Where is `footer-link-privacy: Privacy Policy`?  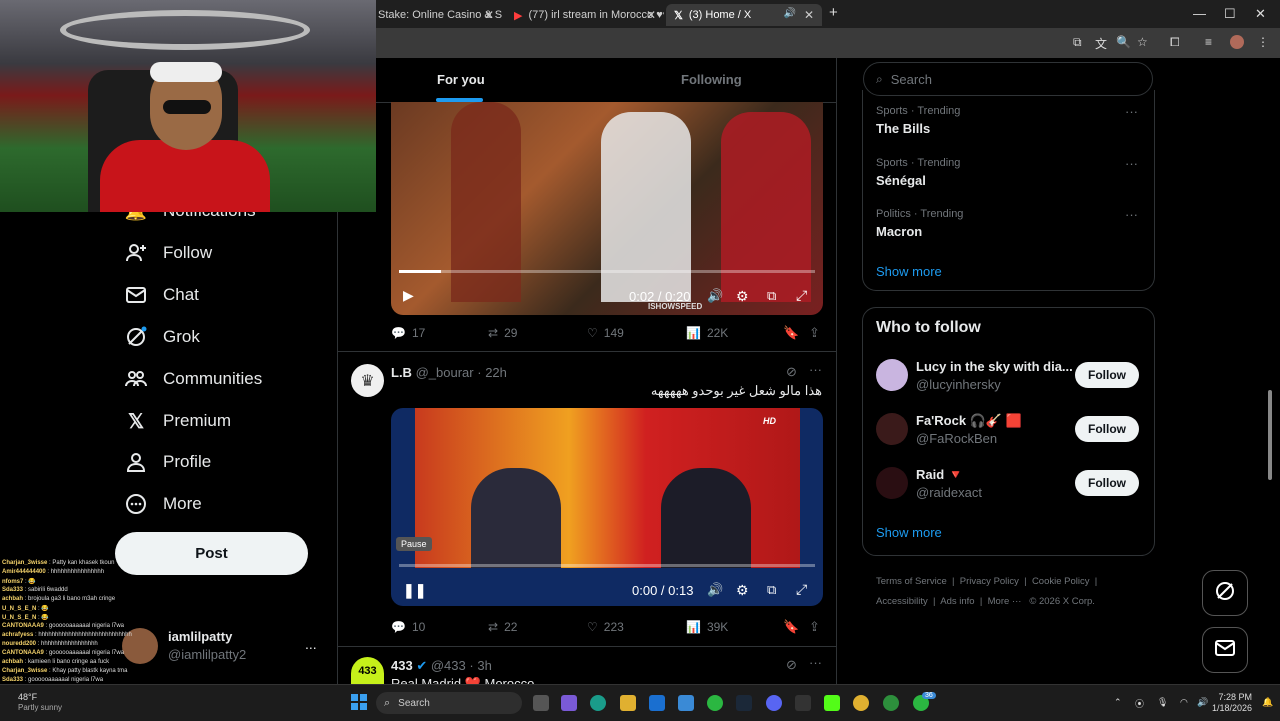
footer-link-privacy: Privacy Policy is located at coordinates (989, 581).